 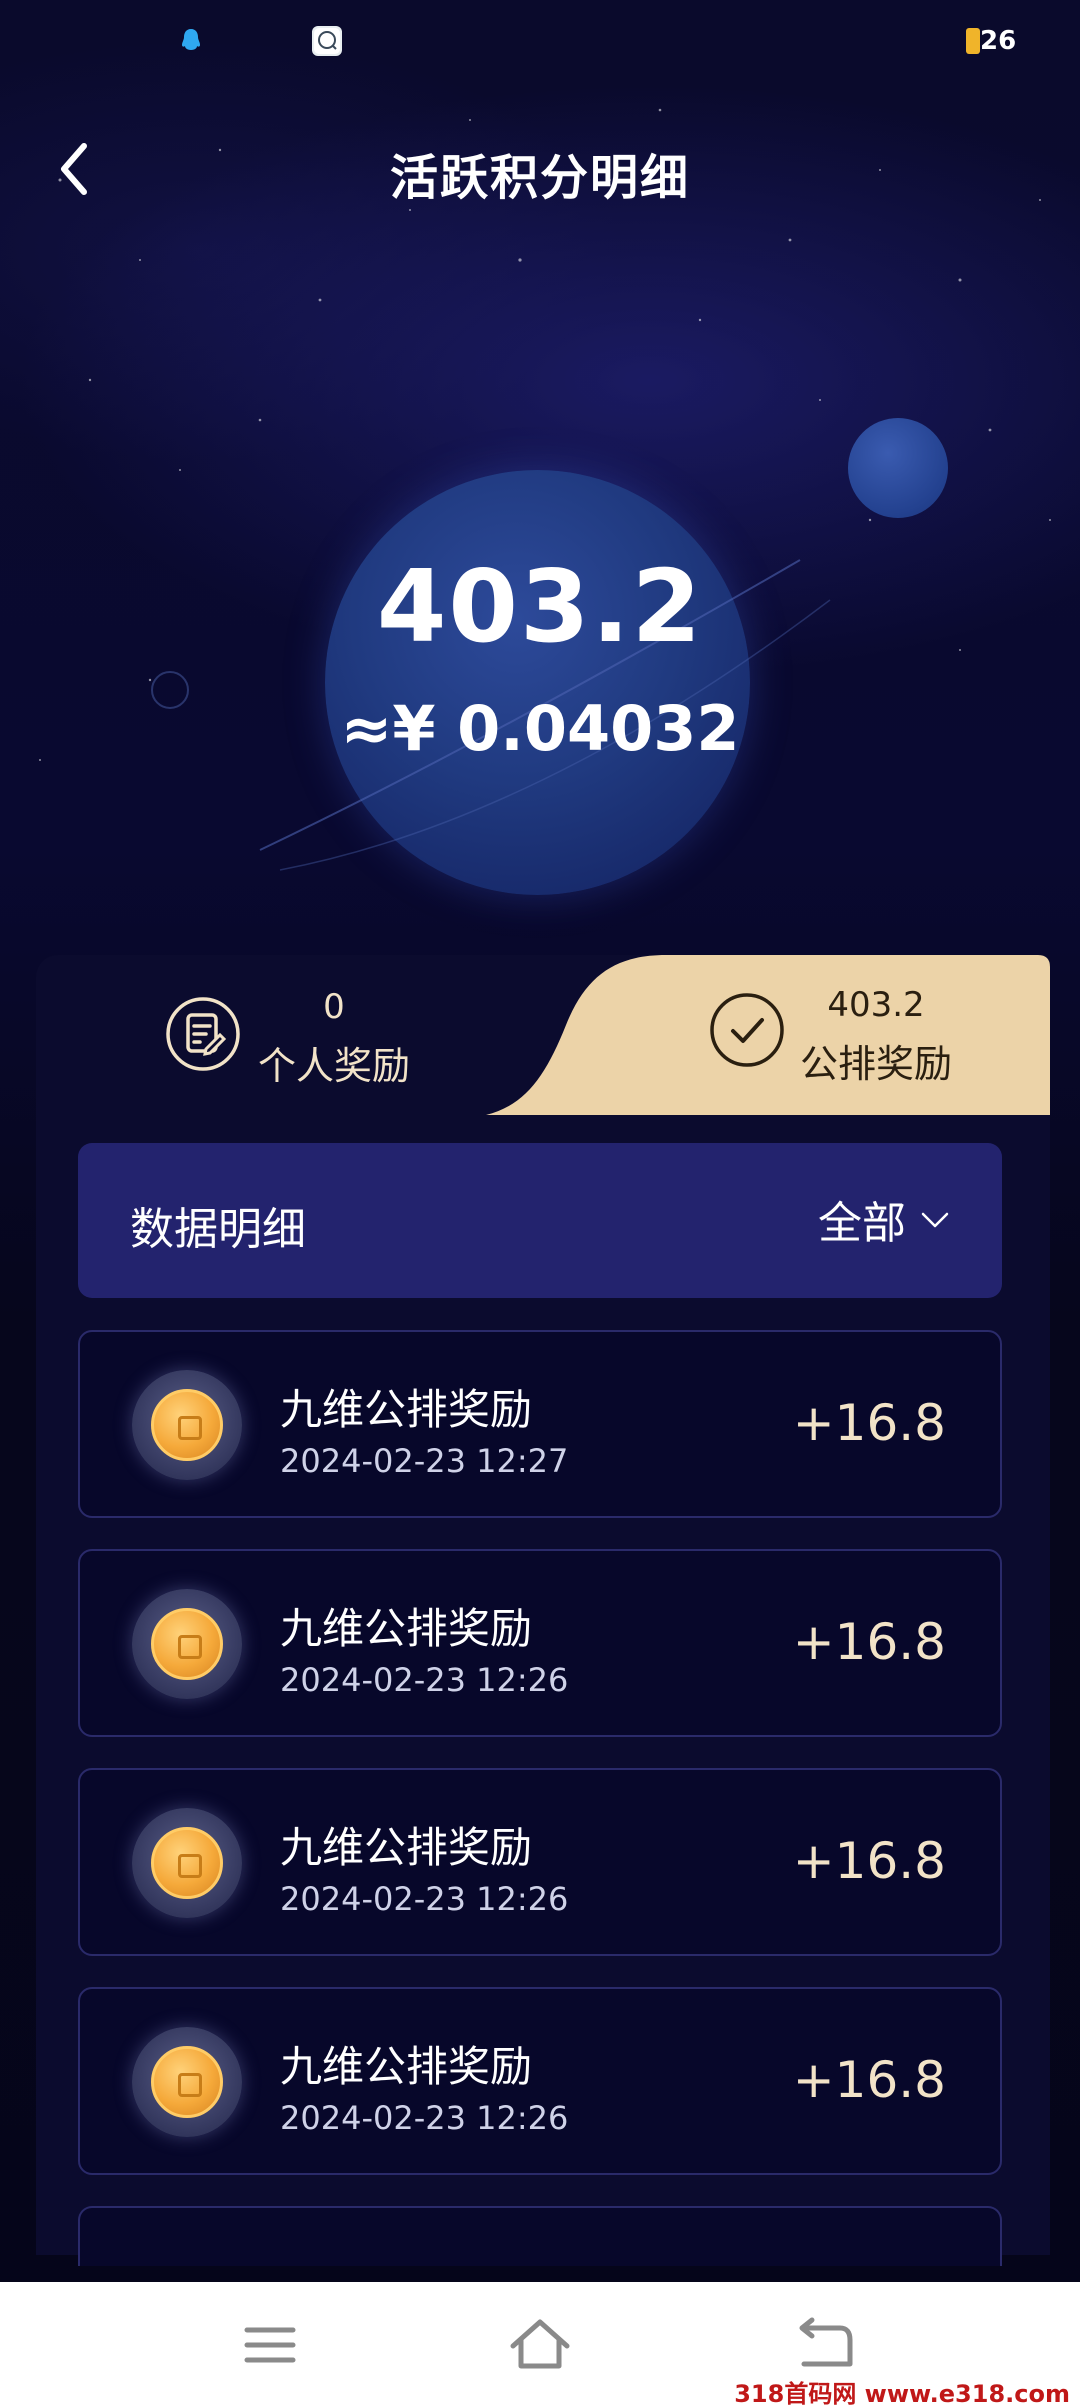 What do you see at coordinates (218, 1229) in the screenshot?
I see `data-detail-title: 数据明细` at bounding box center [218, 1229].